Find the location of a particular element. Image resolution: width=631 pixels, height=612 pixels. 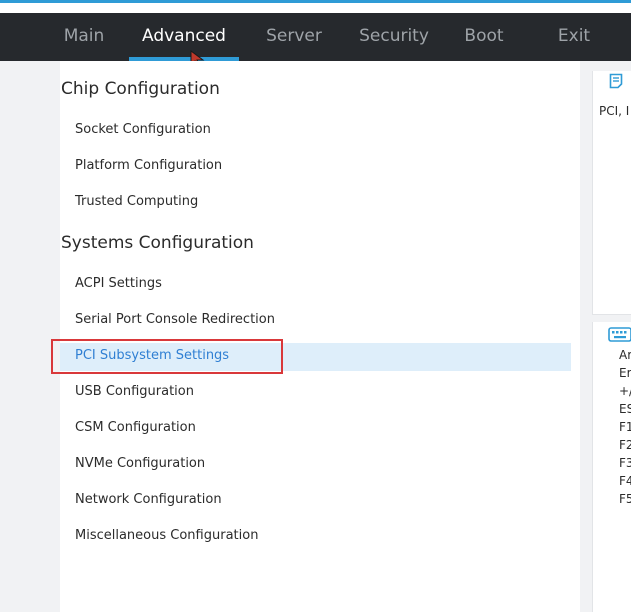

tab-label: Exit is located at coordinates (574, 36).